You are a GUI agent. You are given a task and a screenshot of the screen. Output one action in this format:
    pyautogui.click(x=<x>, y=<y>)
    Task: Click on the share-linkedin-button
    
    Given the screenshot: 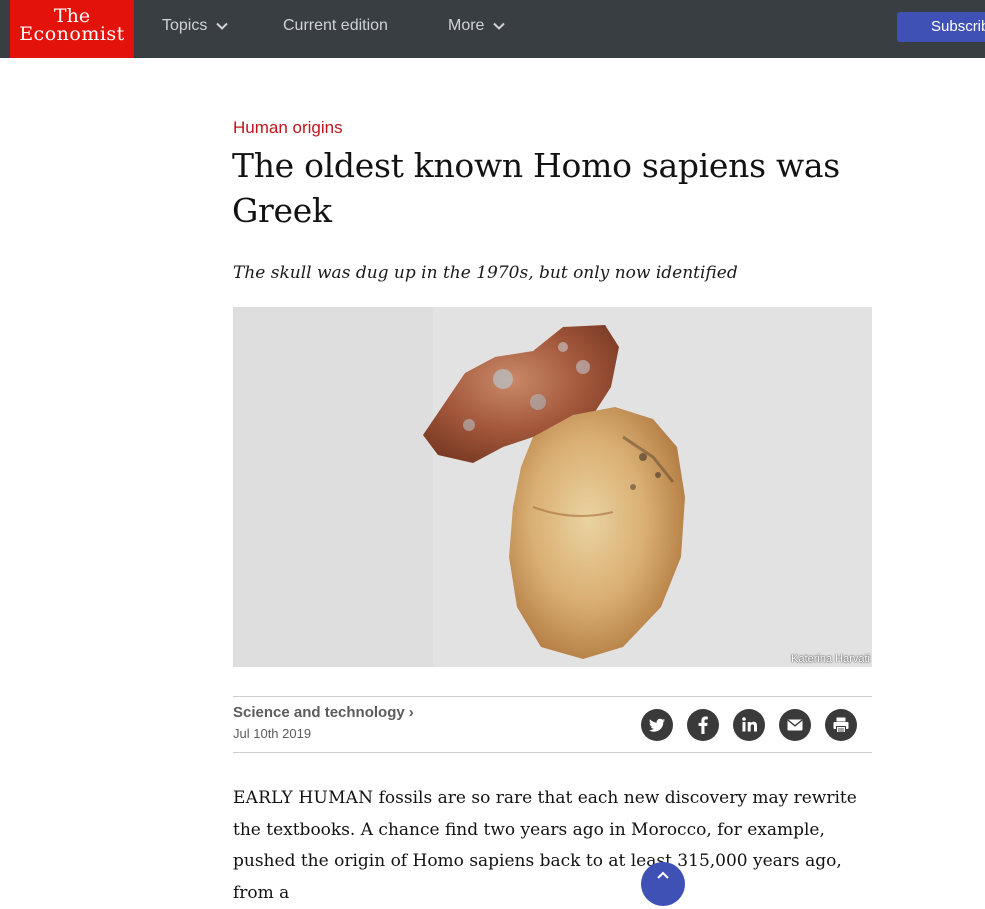 What is the action you would take?
    pyautogui.click(x=749, y=725)
    